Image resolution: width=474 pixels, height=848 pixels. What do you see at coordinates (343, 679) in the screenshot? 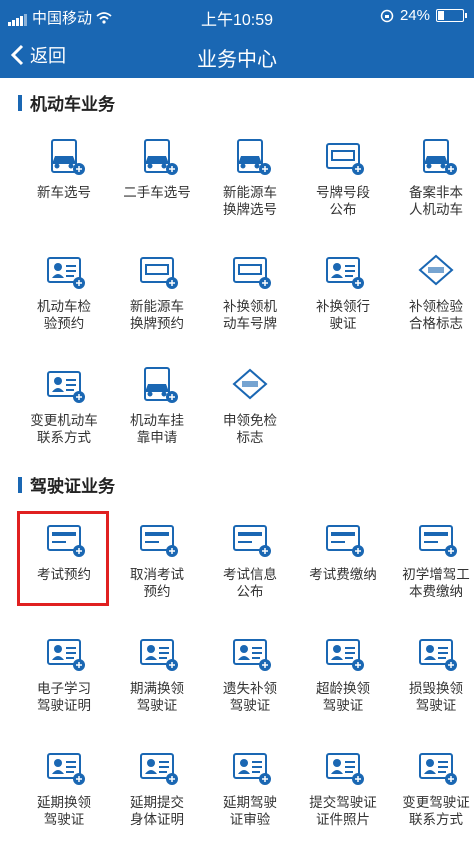
I see `service-tile: 超龄换领 驾驶证` at bounding box center [343, 679].